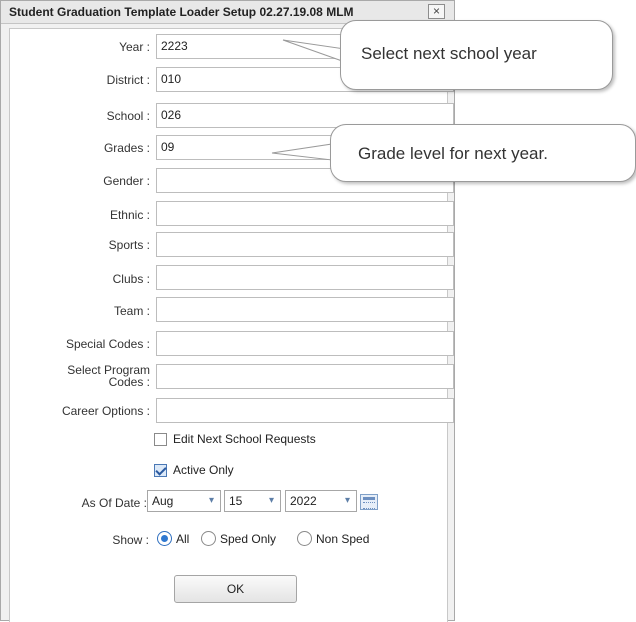  What do you see at coordinates (314, 51) in the screenshot?
I see `year-callout-pointer` at bounding box center [314, 51].